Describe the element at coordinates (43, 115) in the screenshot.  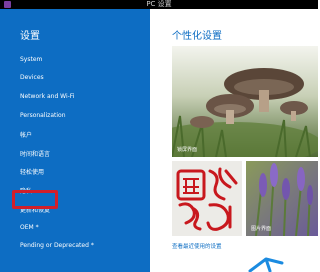
I see `sidebar-item-personalization: Personalization` at that location.